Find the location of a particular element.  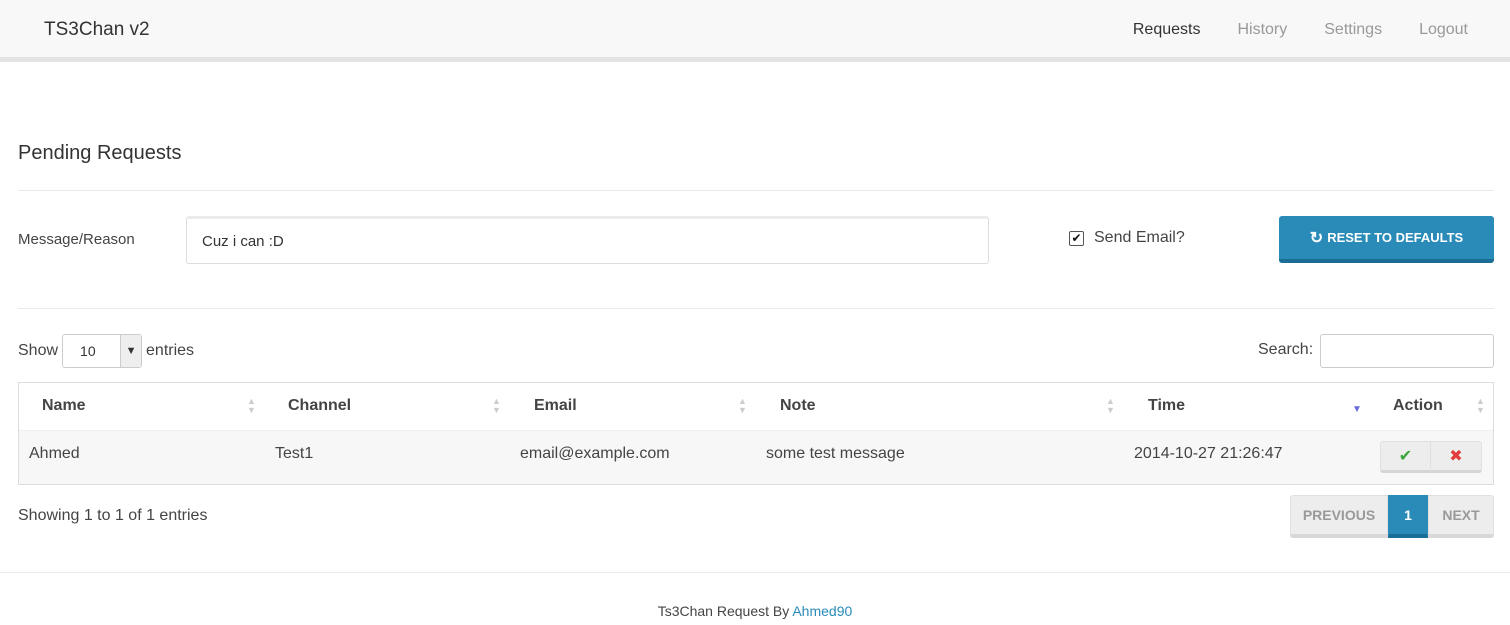

search-input is located at coordinates (1407, 351).